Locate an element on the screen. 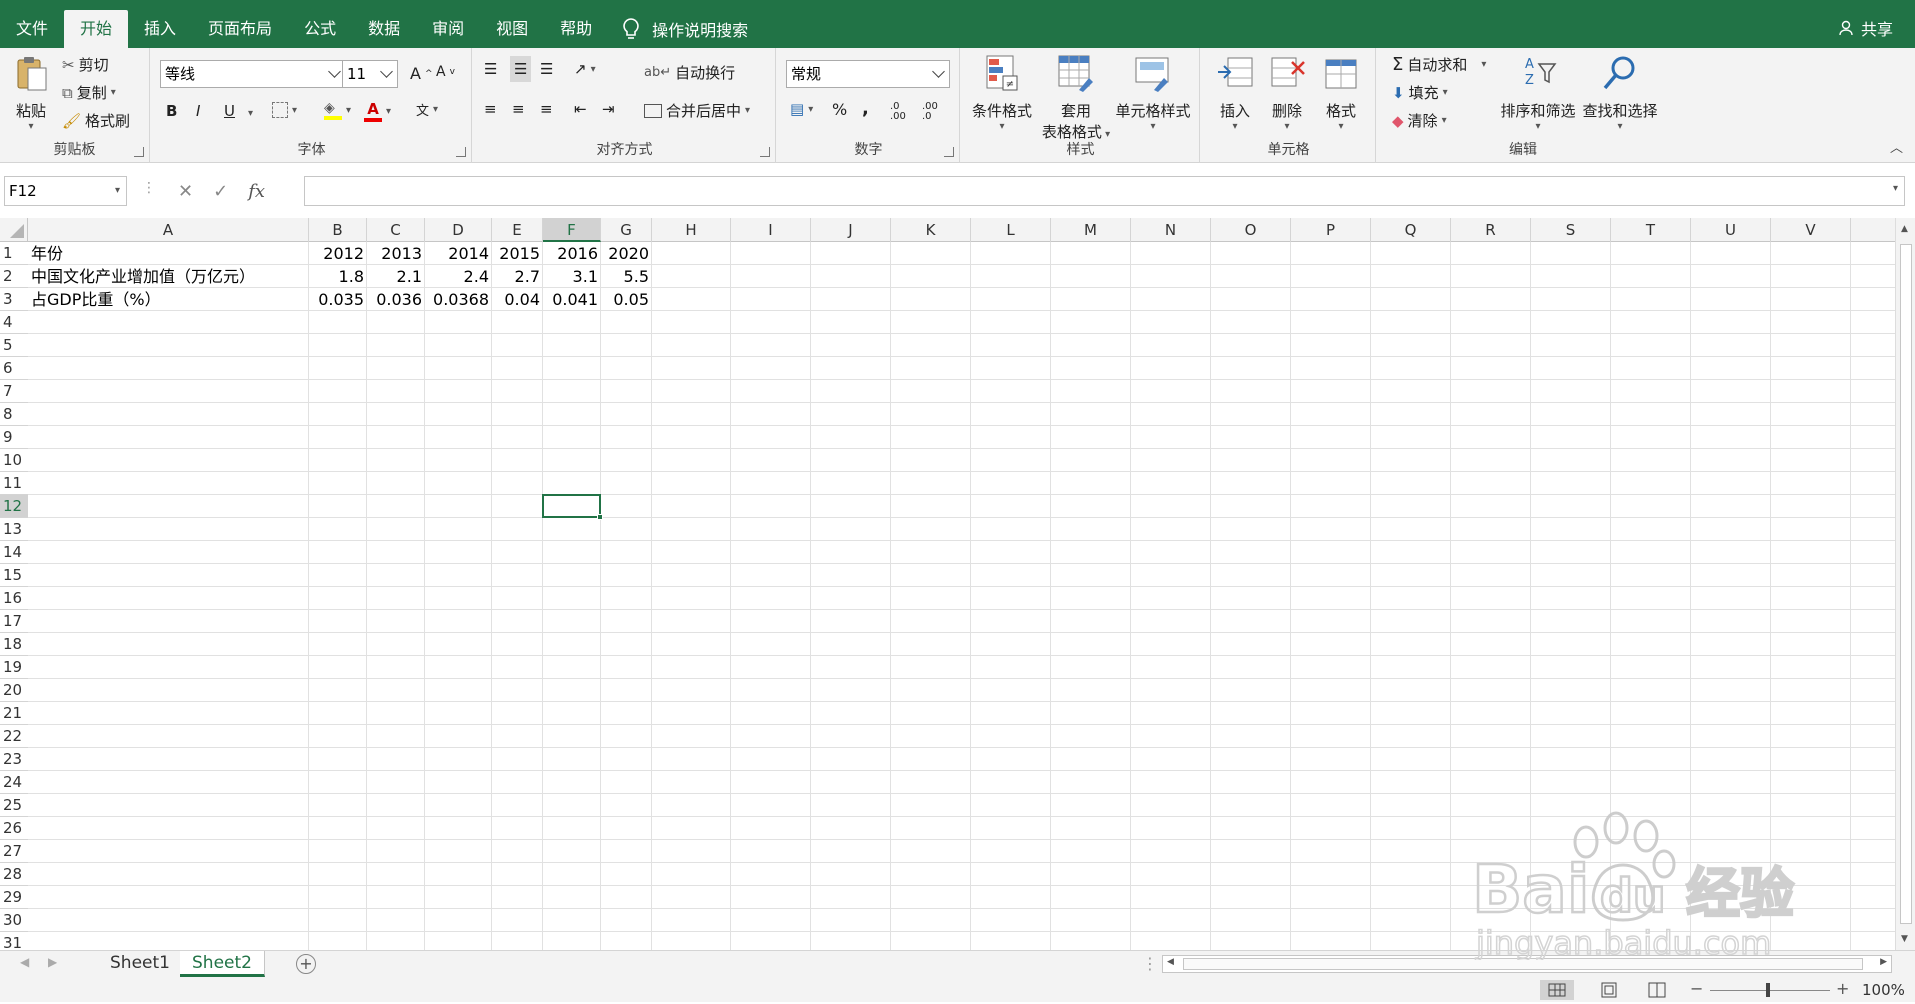 Image resolution: width=1915 pixels, height=1004 pixels. row-header-17: 17 is located at coordinates (14, 621).